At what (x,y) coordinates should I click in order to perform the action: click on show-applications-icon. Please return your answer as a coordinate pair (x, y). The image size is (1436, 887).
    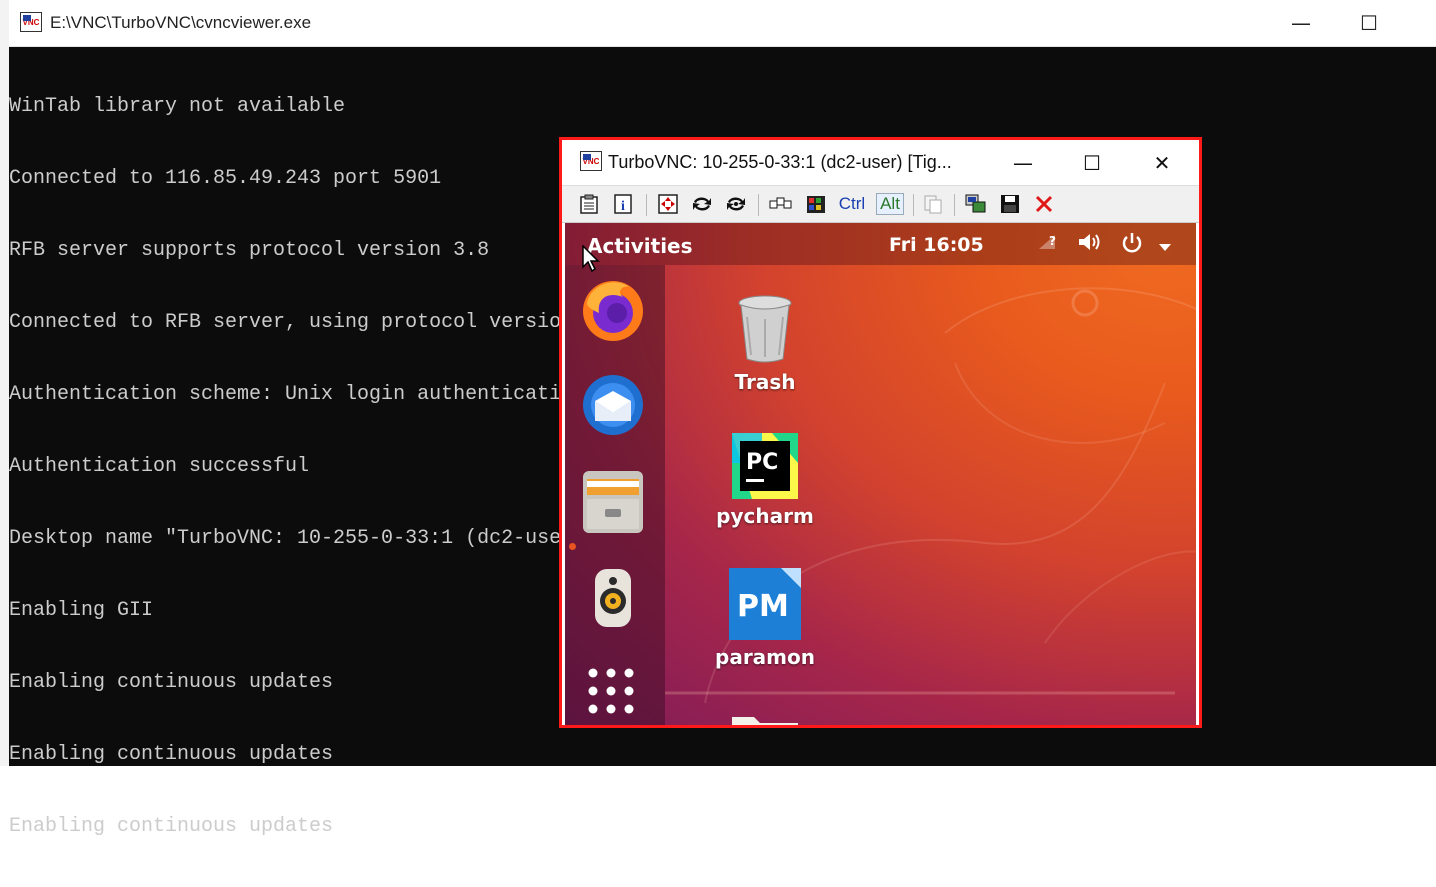
    Looking at the image, I should click on (613, 691).